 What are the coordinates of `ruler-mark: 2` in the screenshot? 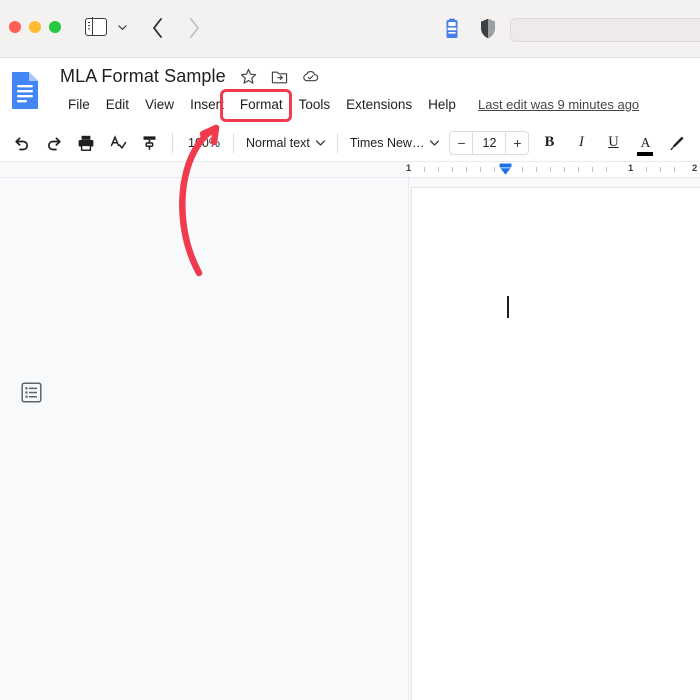 It's located at (695, 168).